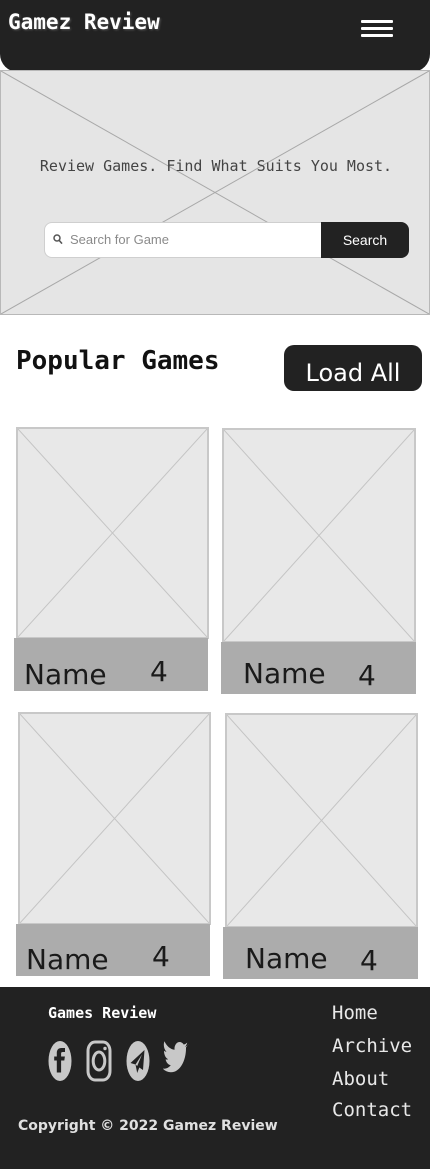  What do you see at coordinates (216, 166) in the screenshot?
I see `hero-tagline: Review Games. Find What Suits You Most.` at bounding box center [216, 166].